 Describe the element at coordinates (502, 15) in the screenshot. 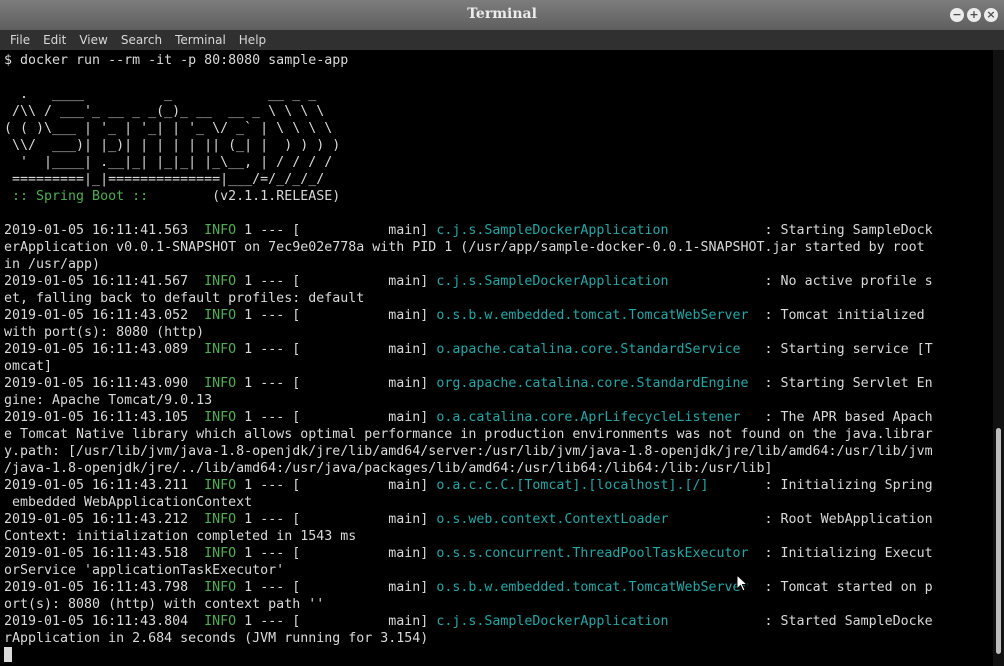

I see `title-bar: Terminal − + ×` at that location.